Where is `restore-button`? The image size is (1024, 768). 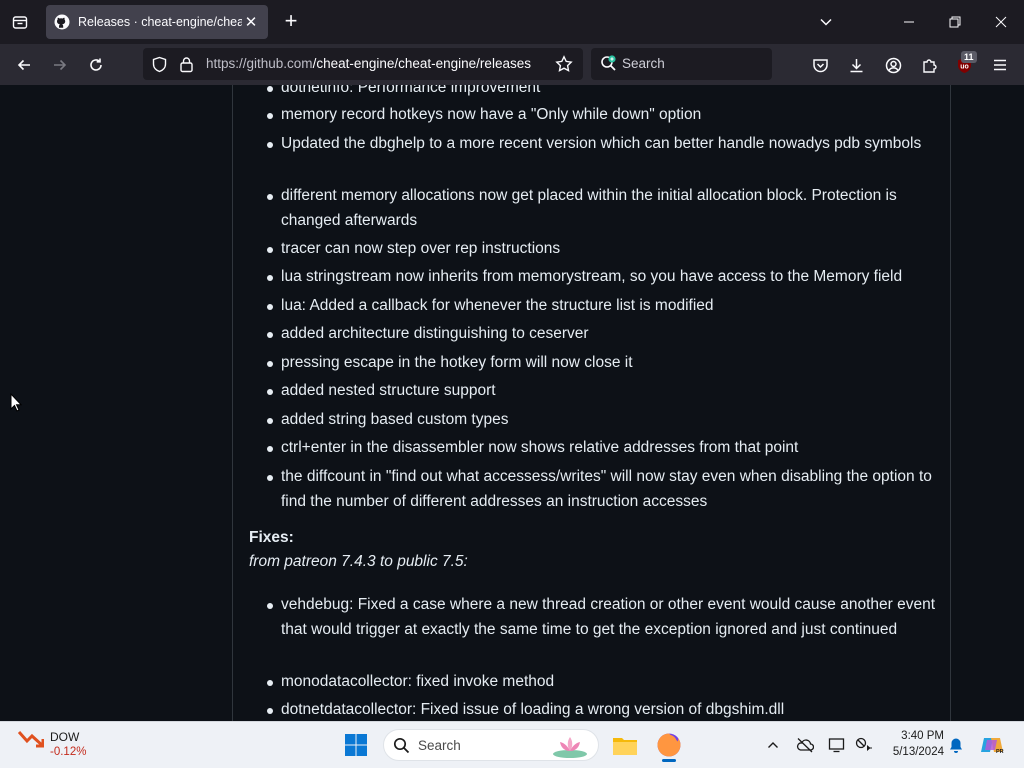
restore-button is located at coordinates (955, 22).